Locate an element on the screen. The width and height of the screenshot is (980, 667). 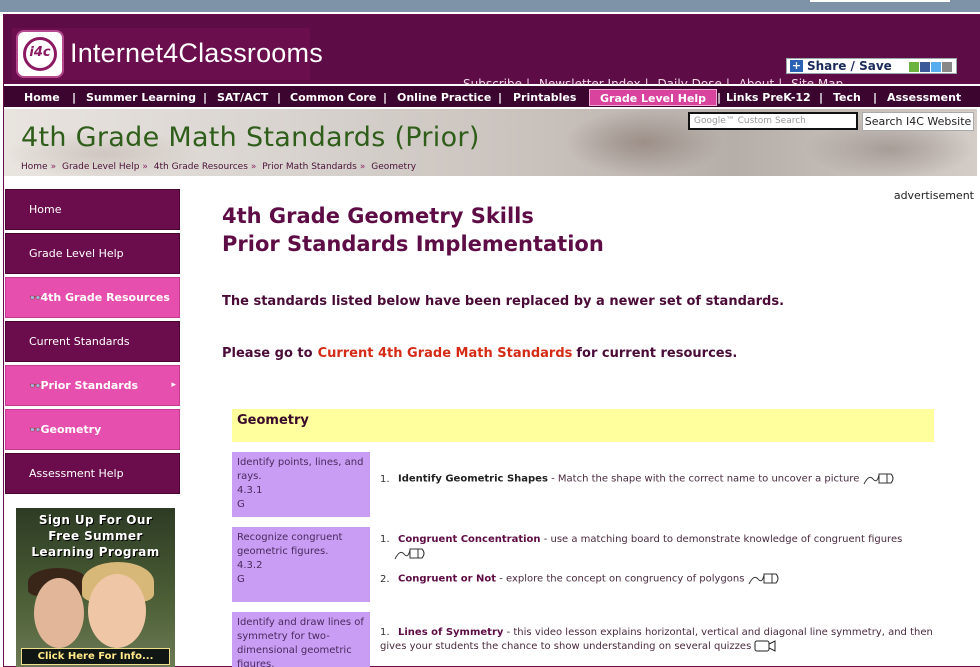
sidebar-item-prior-standards: 👓Prior Standards ▸ is located at coordinates (92, 385).